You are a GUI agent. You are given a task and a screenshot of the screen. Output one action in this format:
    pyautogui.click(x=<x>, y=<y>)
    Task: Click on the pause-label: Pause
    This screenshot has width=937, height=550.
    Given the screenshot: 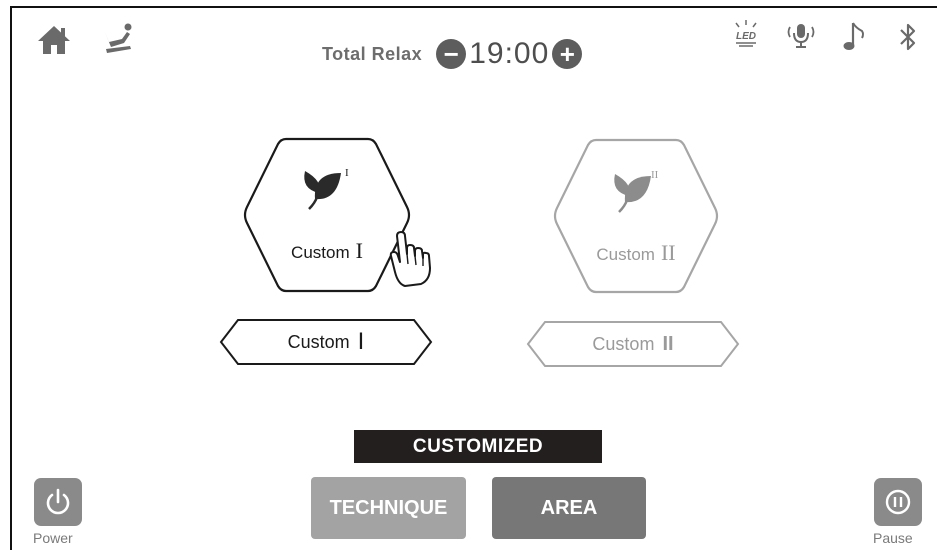 What is the action you would take?
    pyautogui.click(x=893, y=538)
    